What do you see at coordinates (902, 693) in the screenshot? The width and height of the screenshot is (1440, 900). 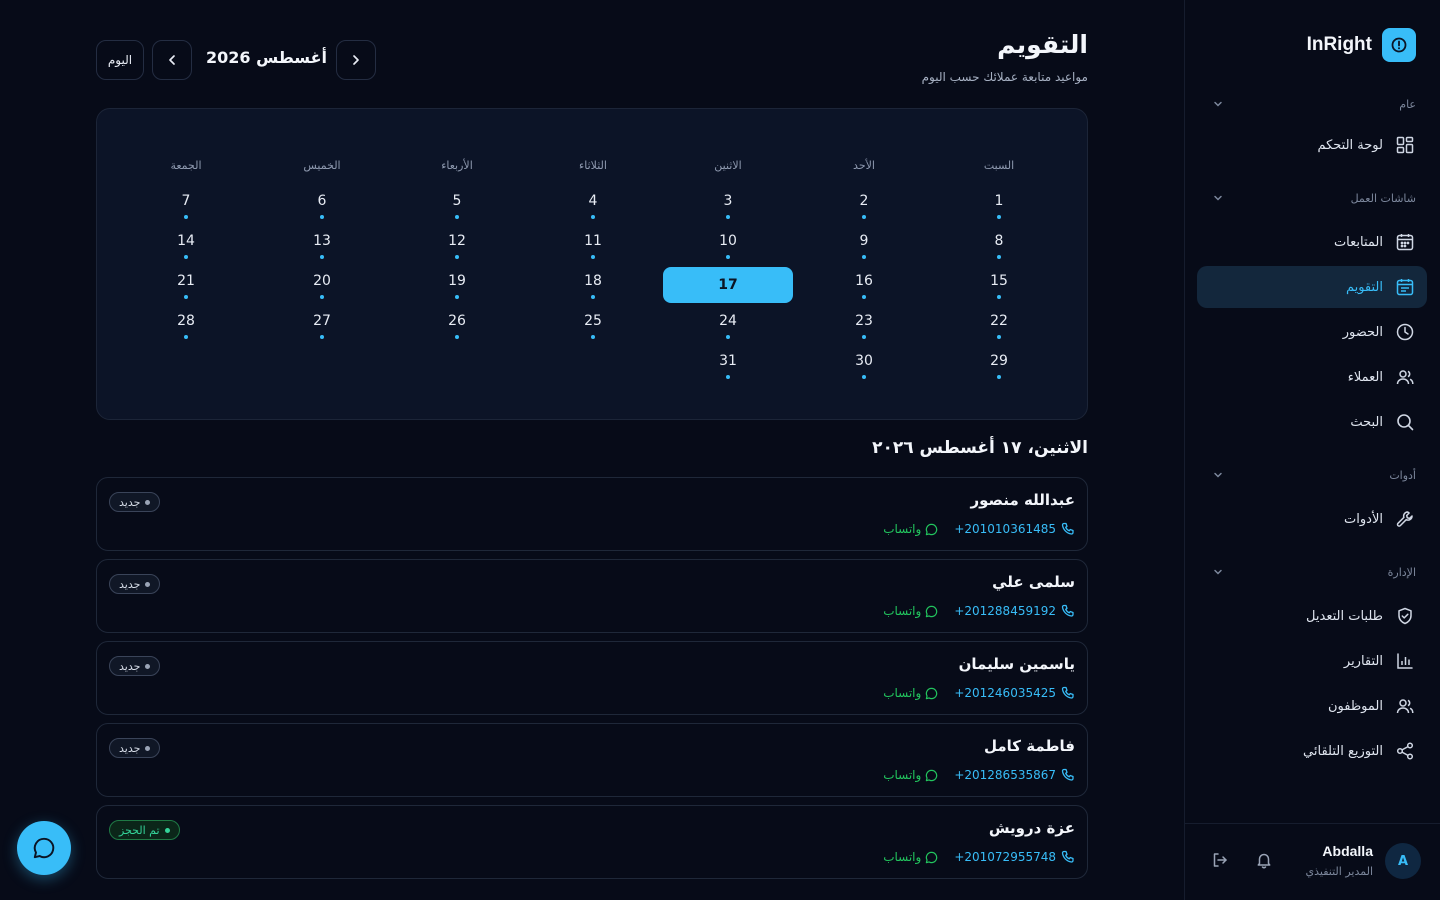 I see `whatsapp-label: واتساب` at bounding box center [902, 693].